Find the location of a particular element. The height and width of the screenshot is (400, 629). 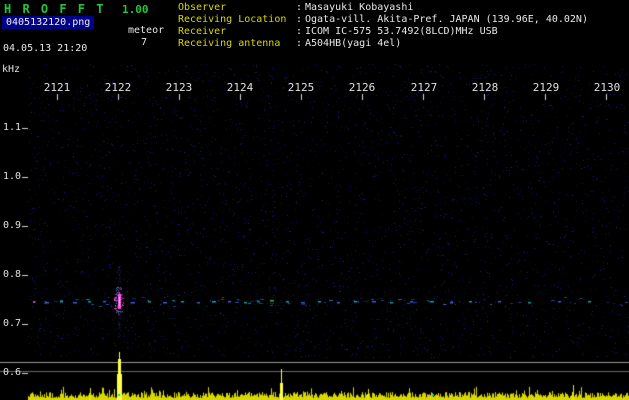

app-title: H R O F F T is located at coordinates (55, 9).